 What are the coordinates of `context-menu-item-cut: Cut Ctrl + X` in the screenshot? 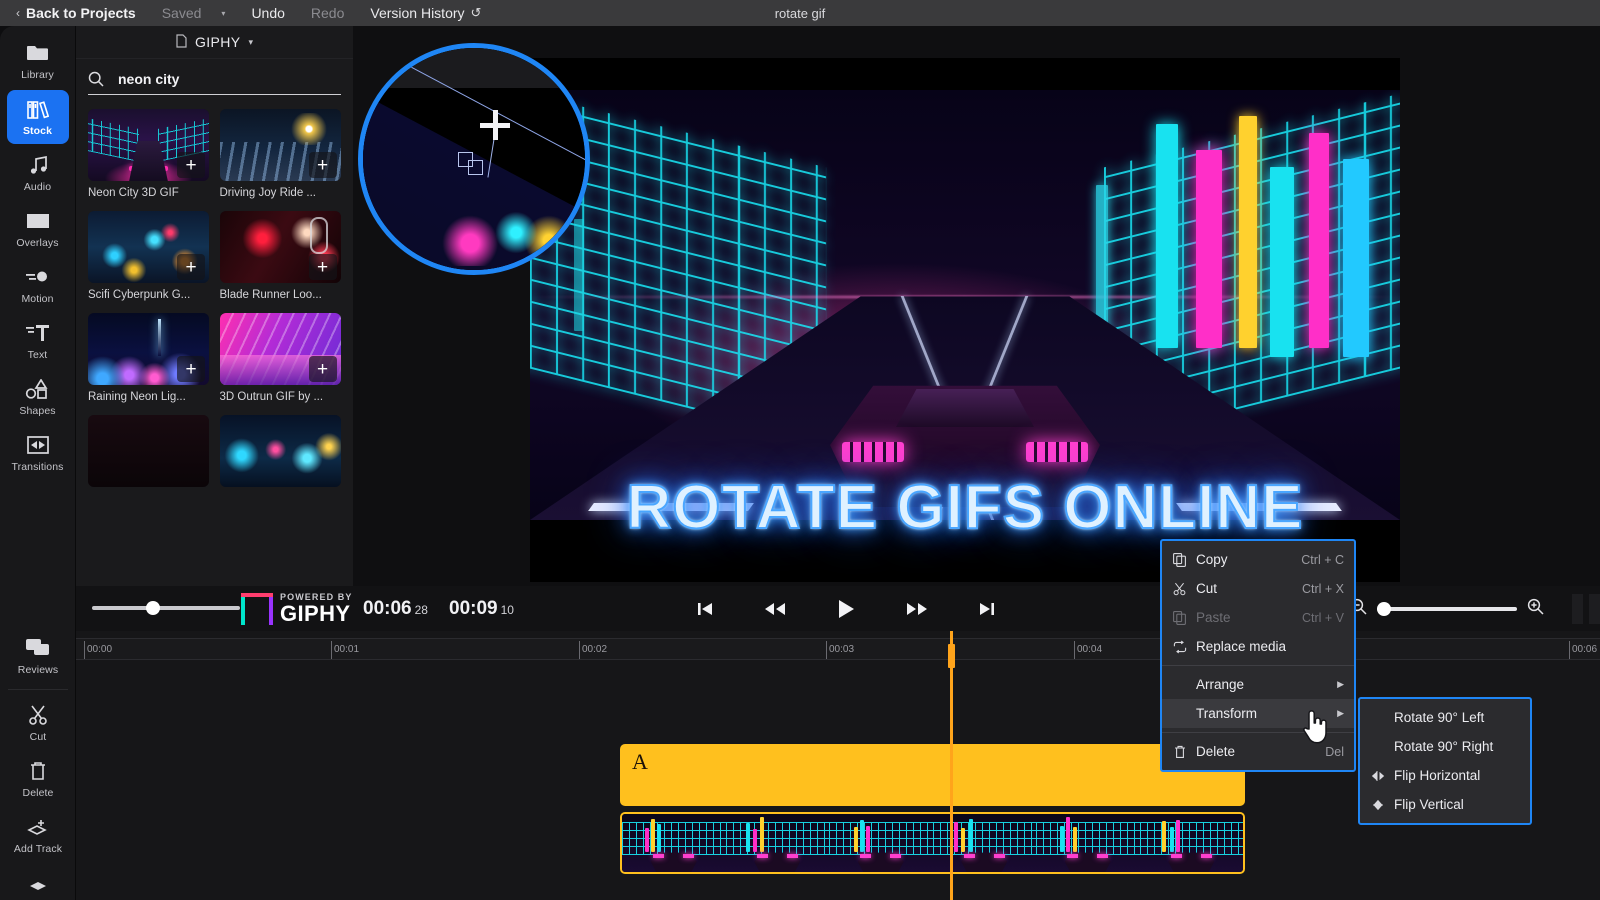 It's located at (1258, 588).